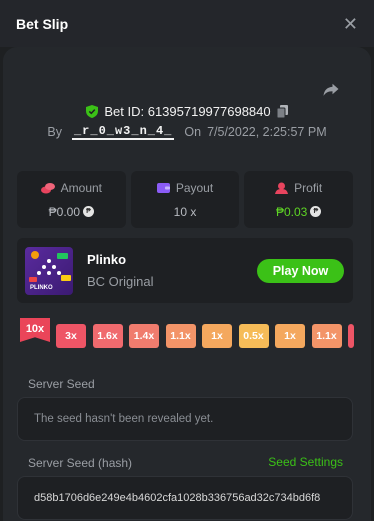  I want to click on amount-card: Amount ₱0.00 ₱, so click(71, 199).